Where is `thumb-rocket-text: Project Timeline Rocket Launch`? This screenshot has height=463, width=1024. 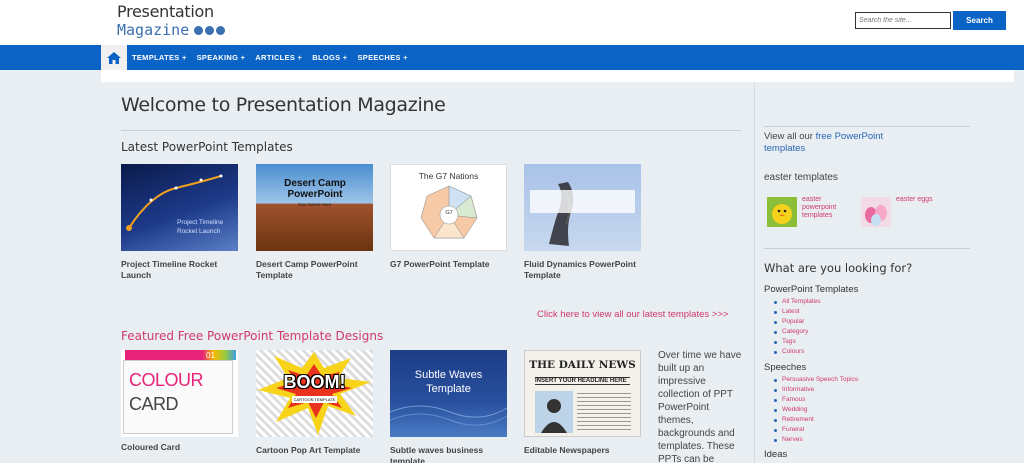 thumb-rocket-text: Project Timeline Rocket Launch is located at coordinates (200, 227).